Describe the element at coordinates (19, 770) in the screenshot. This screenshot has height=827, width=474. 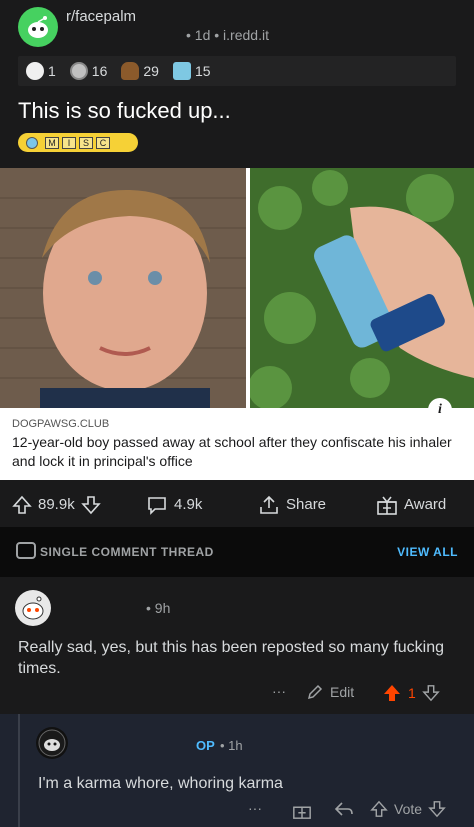
I see `thread-line` at that location.